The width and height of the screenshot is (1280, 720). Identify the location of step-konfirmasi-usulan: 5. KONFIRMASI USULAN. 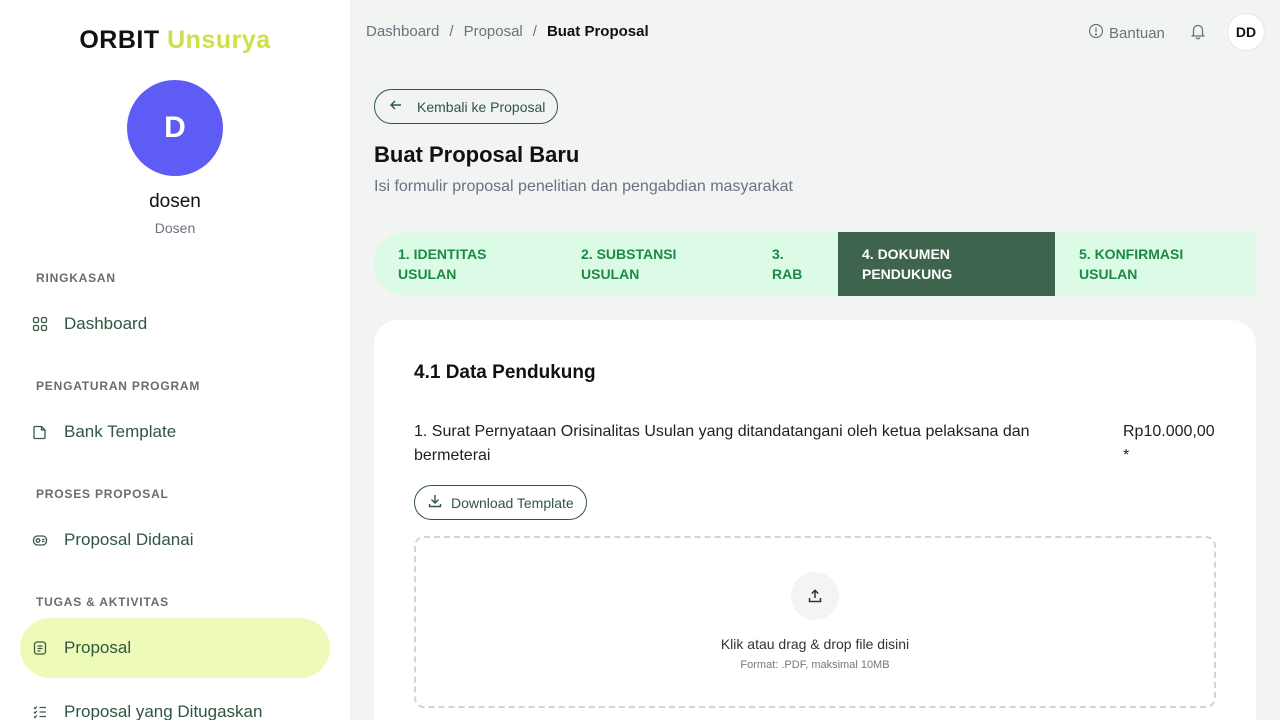
(1155, 264).